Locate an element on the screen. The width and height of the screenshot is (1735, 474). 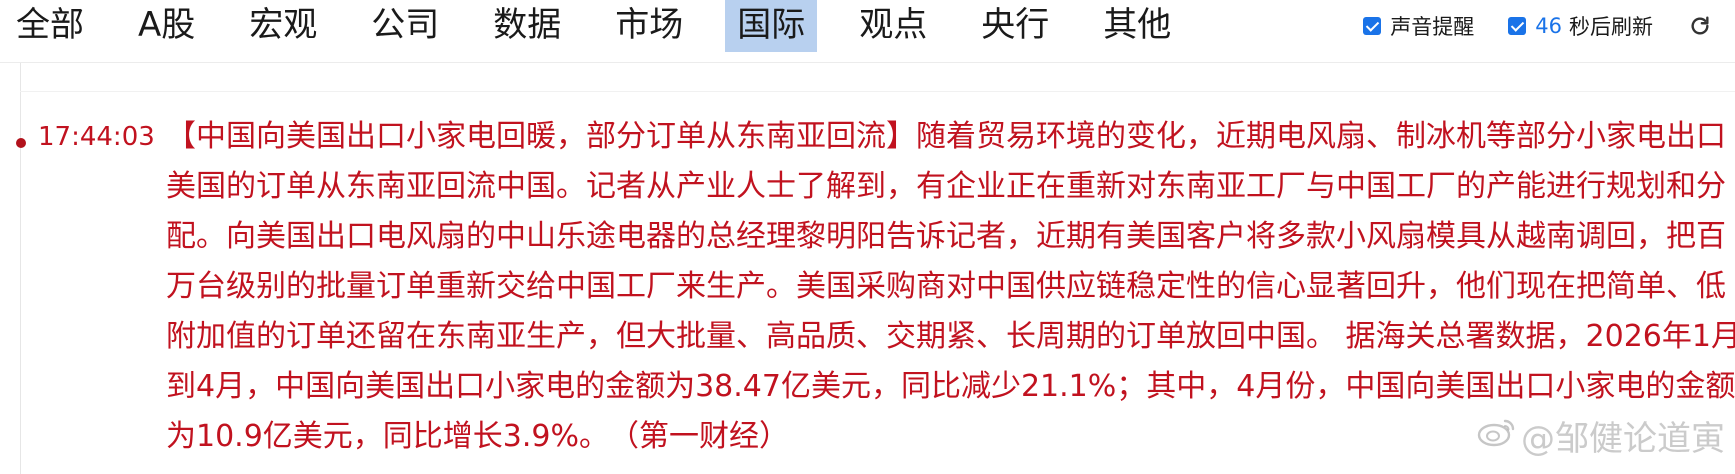
weibo-icon is located at coordinates (1497, 435).